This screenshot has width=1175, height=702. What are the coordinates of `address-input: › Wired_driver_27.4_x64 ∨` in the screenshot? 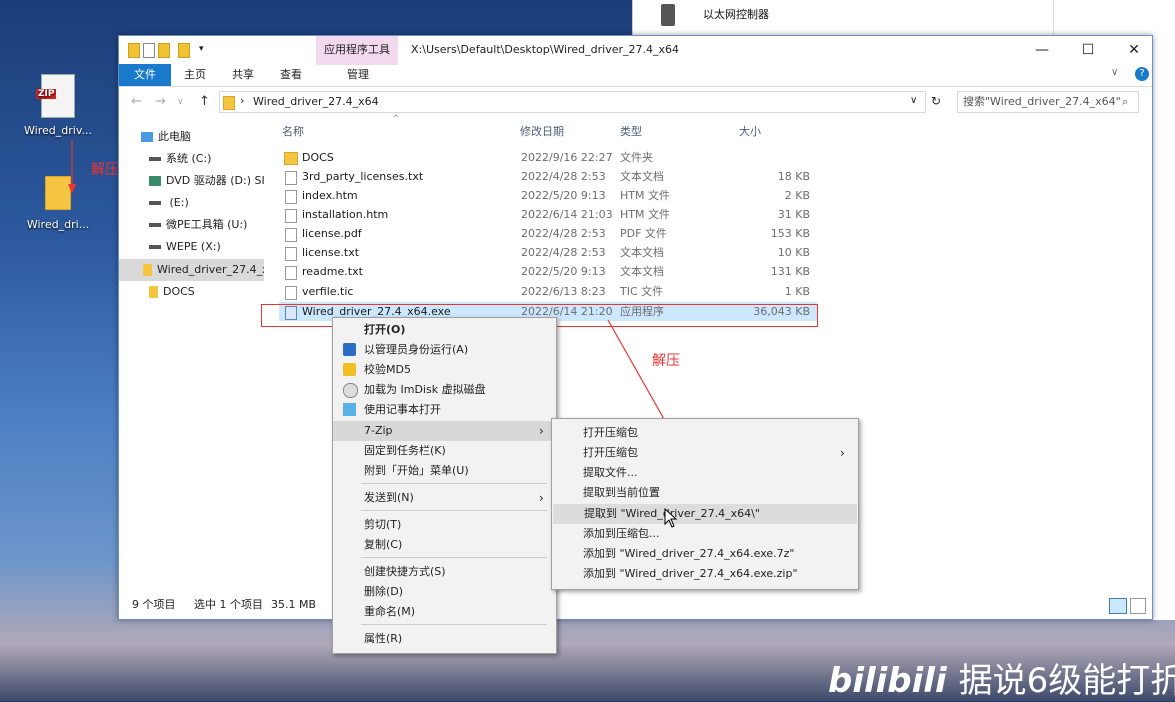 It's located at (572, 102).